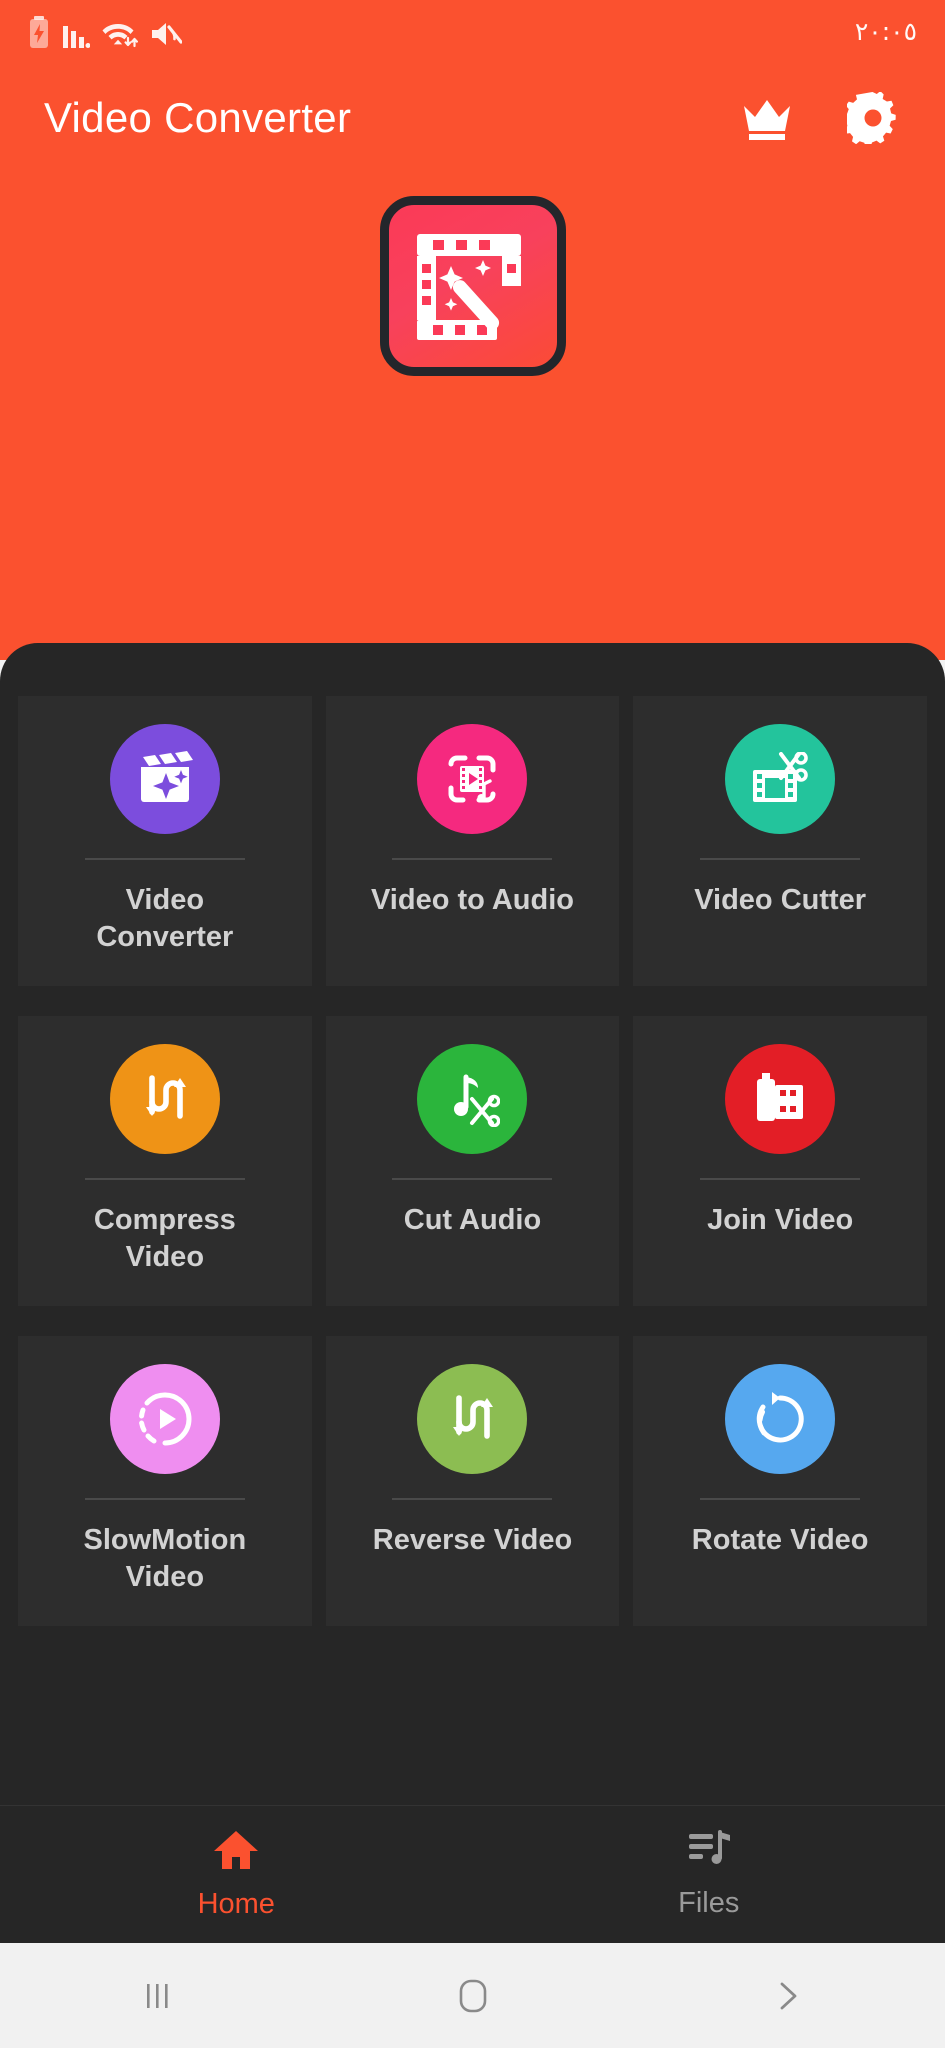 The height and width of the screenshot is (2048, 945). I want to click on wifi-data-icon, so click(120, 33).